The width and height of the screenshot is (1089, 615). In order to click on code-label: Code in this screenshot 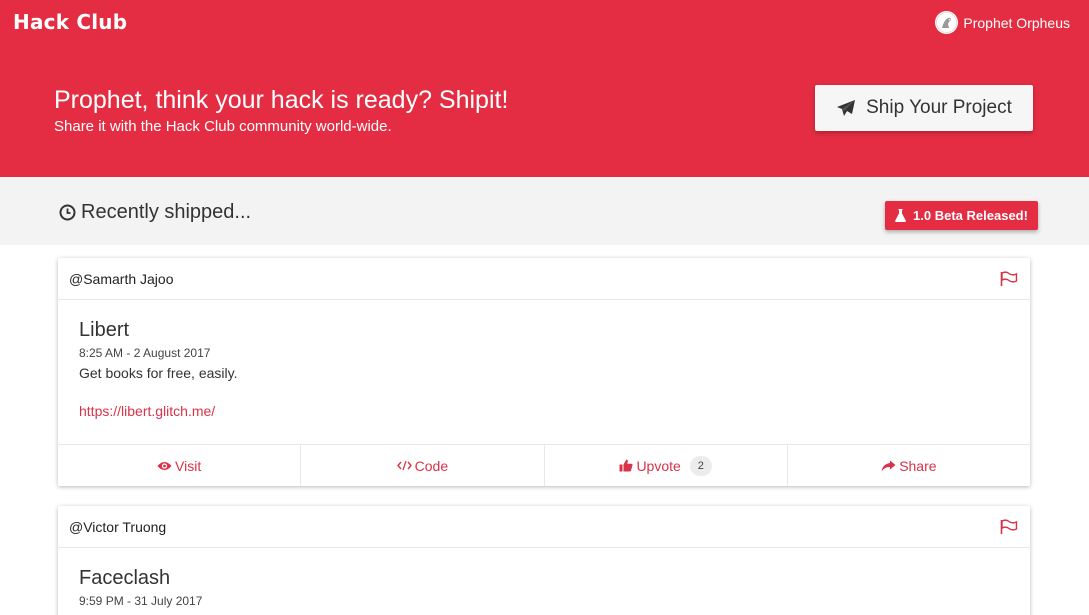, I will do `click(431, 465)`.